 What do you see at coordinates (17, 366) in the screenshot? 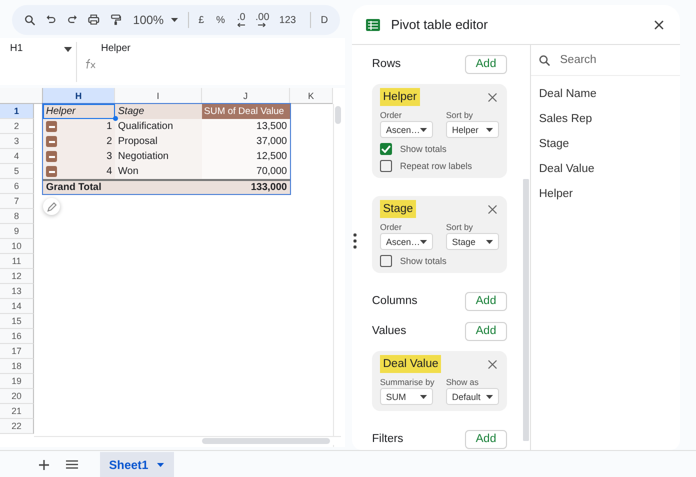
I see `row-header: 18` at bounding box center [17, 366].